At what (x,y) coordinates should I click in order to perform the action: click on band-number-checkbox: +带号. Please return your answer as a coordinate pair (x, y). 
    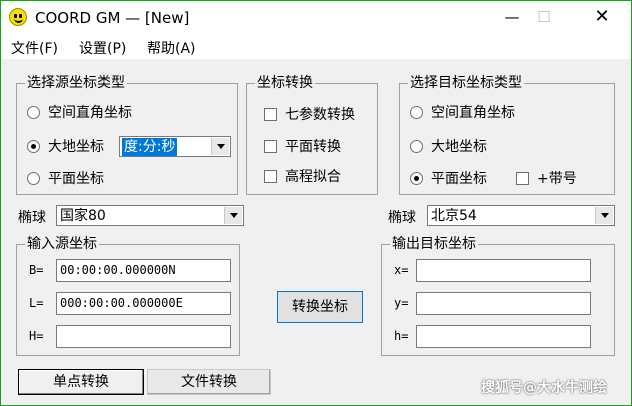
    Looking at the image, I should click on (546, 178).